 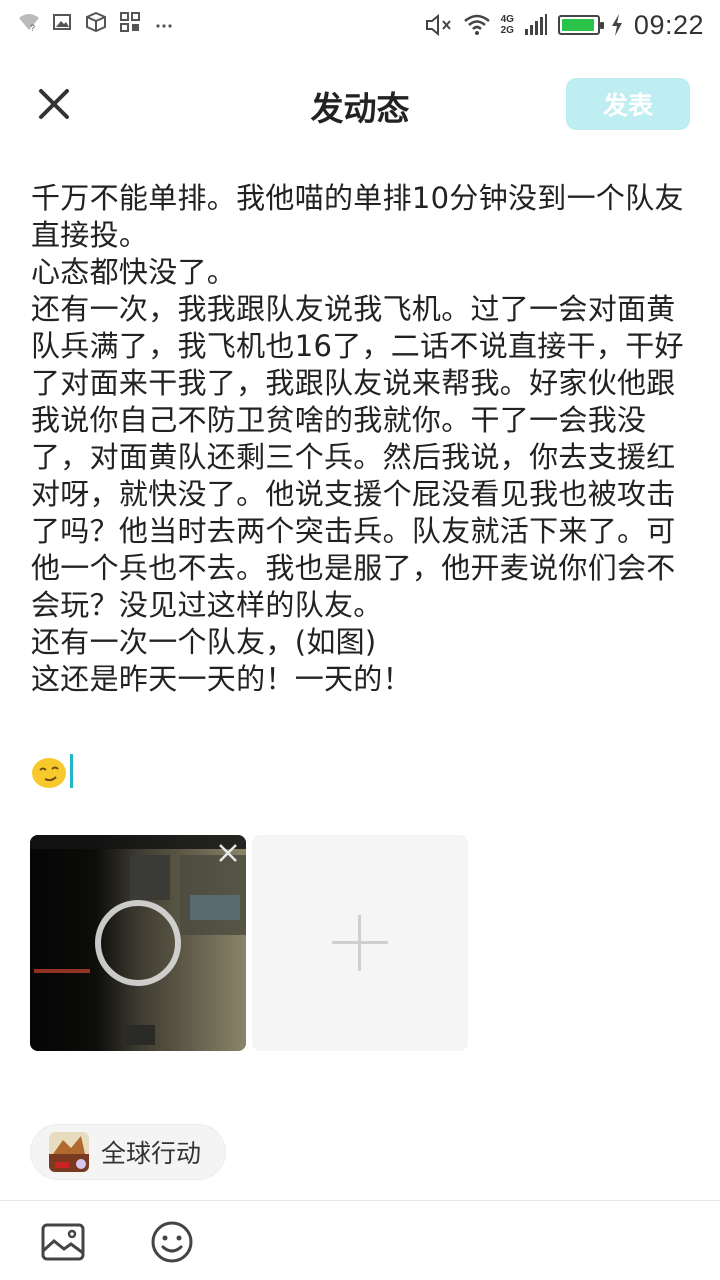 What do you see at coordinates (71, 770) in the screenshot?
I see `text-caret` at bounding box center [71, 770].